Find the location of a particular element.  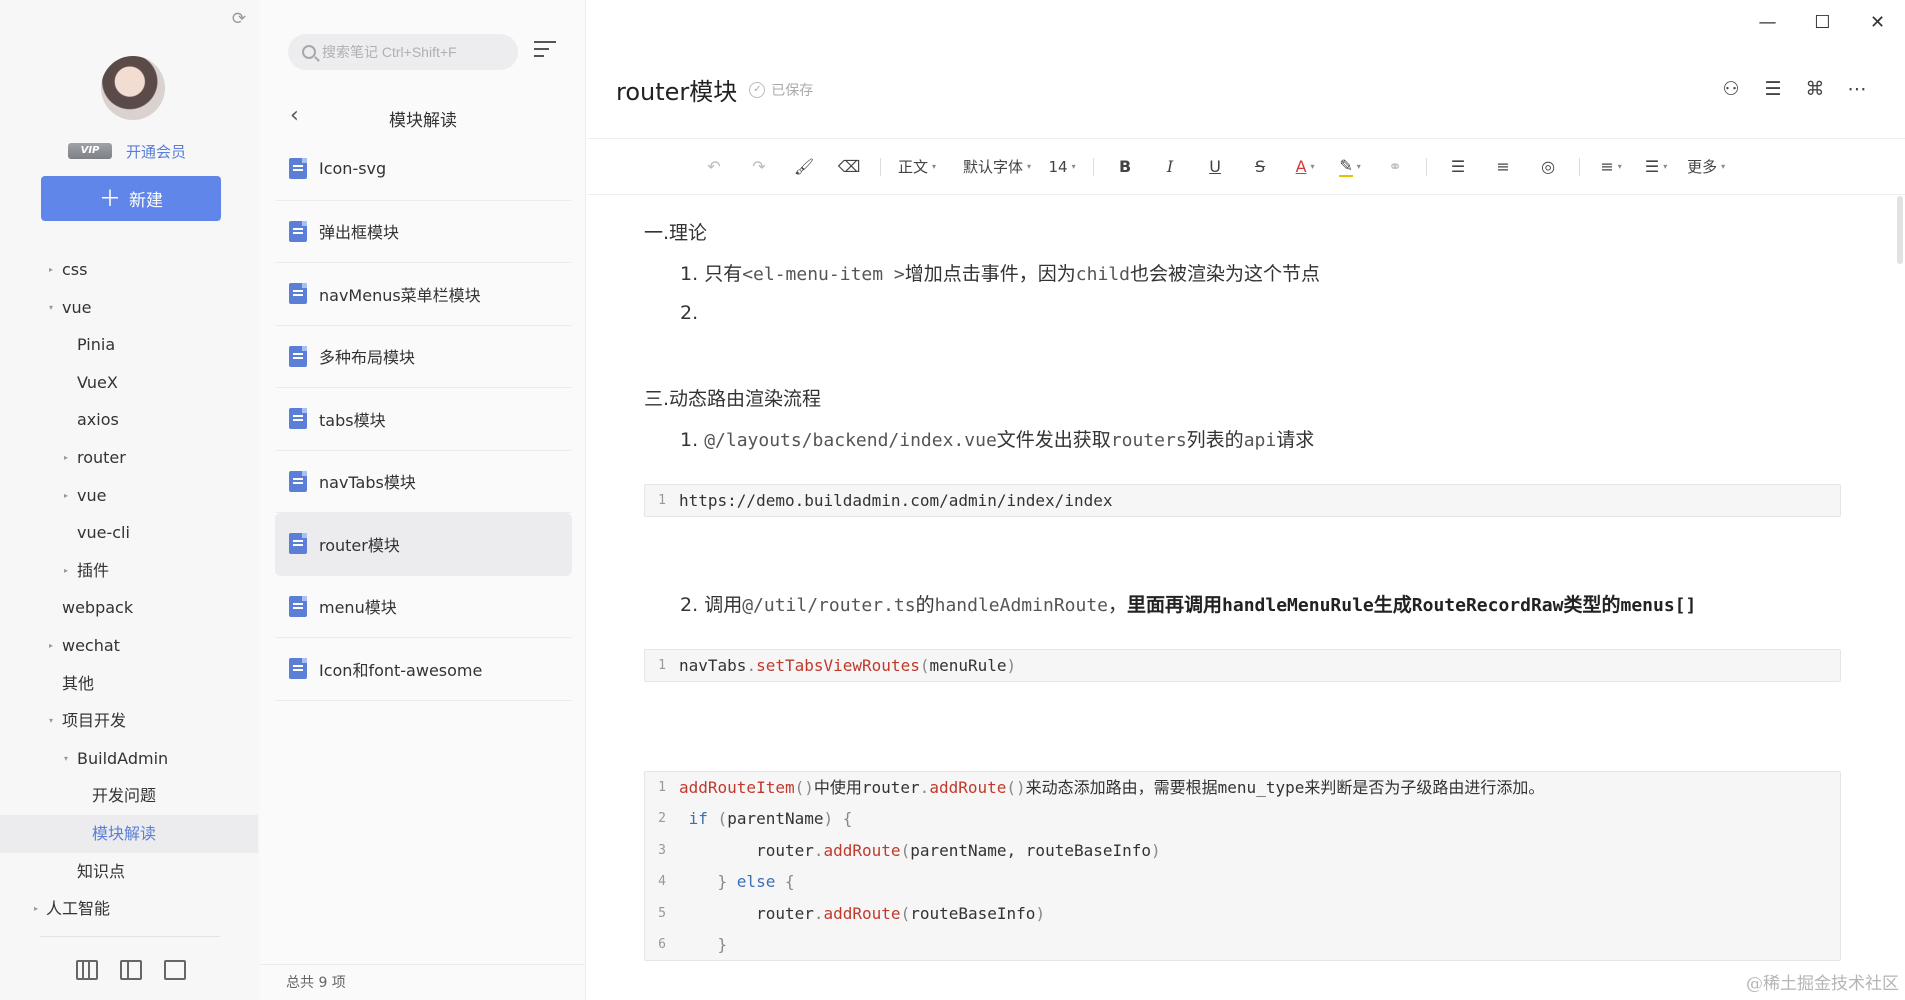

sync-icon: ⟳ is located at coordinates (239, 20).